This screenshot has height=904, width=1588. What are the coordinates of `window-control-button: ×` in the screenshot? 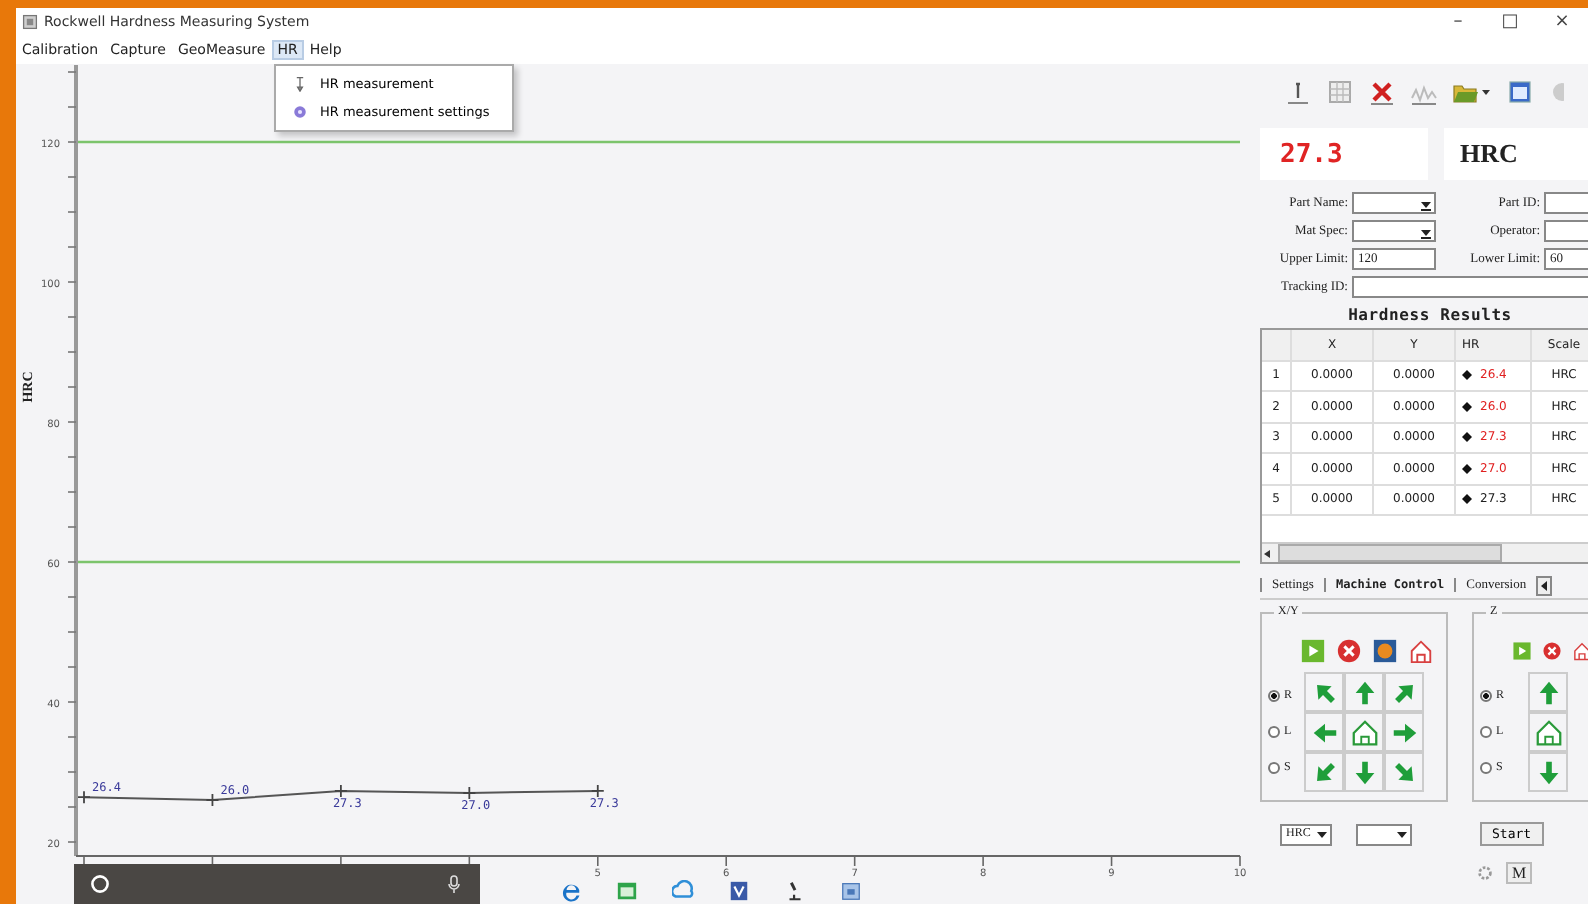 It's located at (1562, 22).